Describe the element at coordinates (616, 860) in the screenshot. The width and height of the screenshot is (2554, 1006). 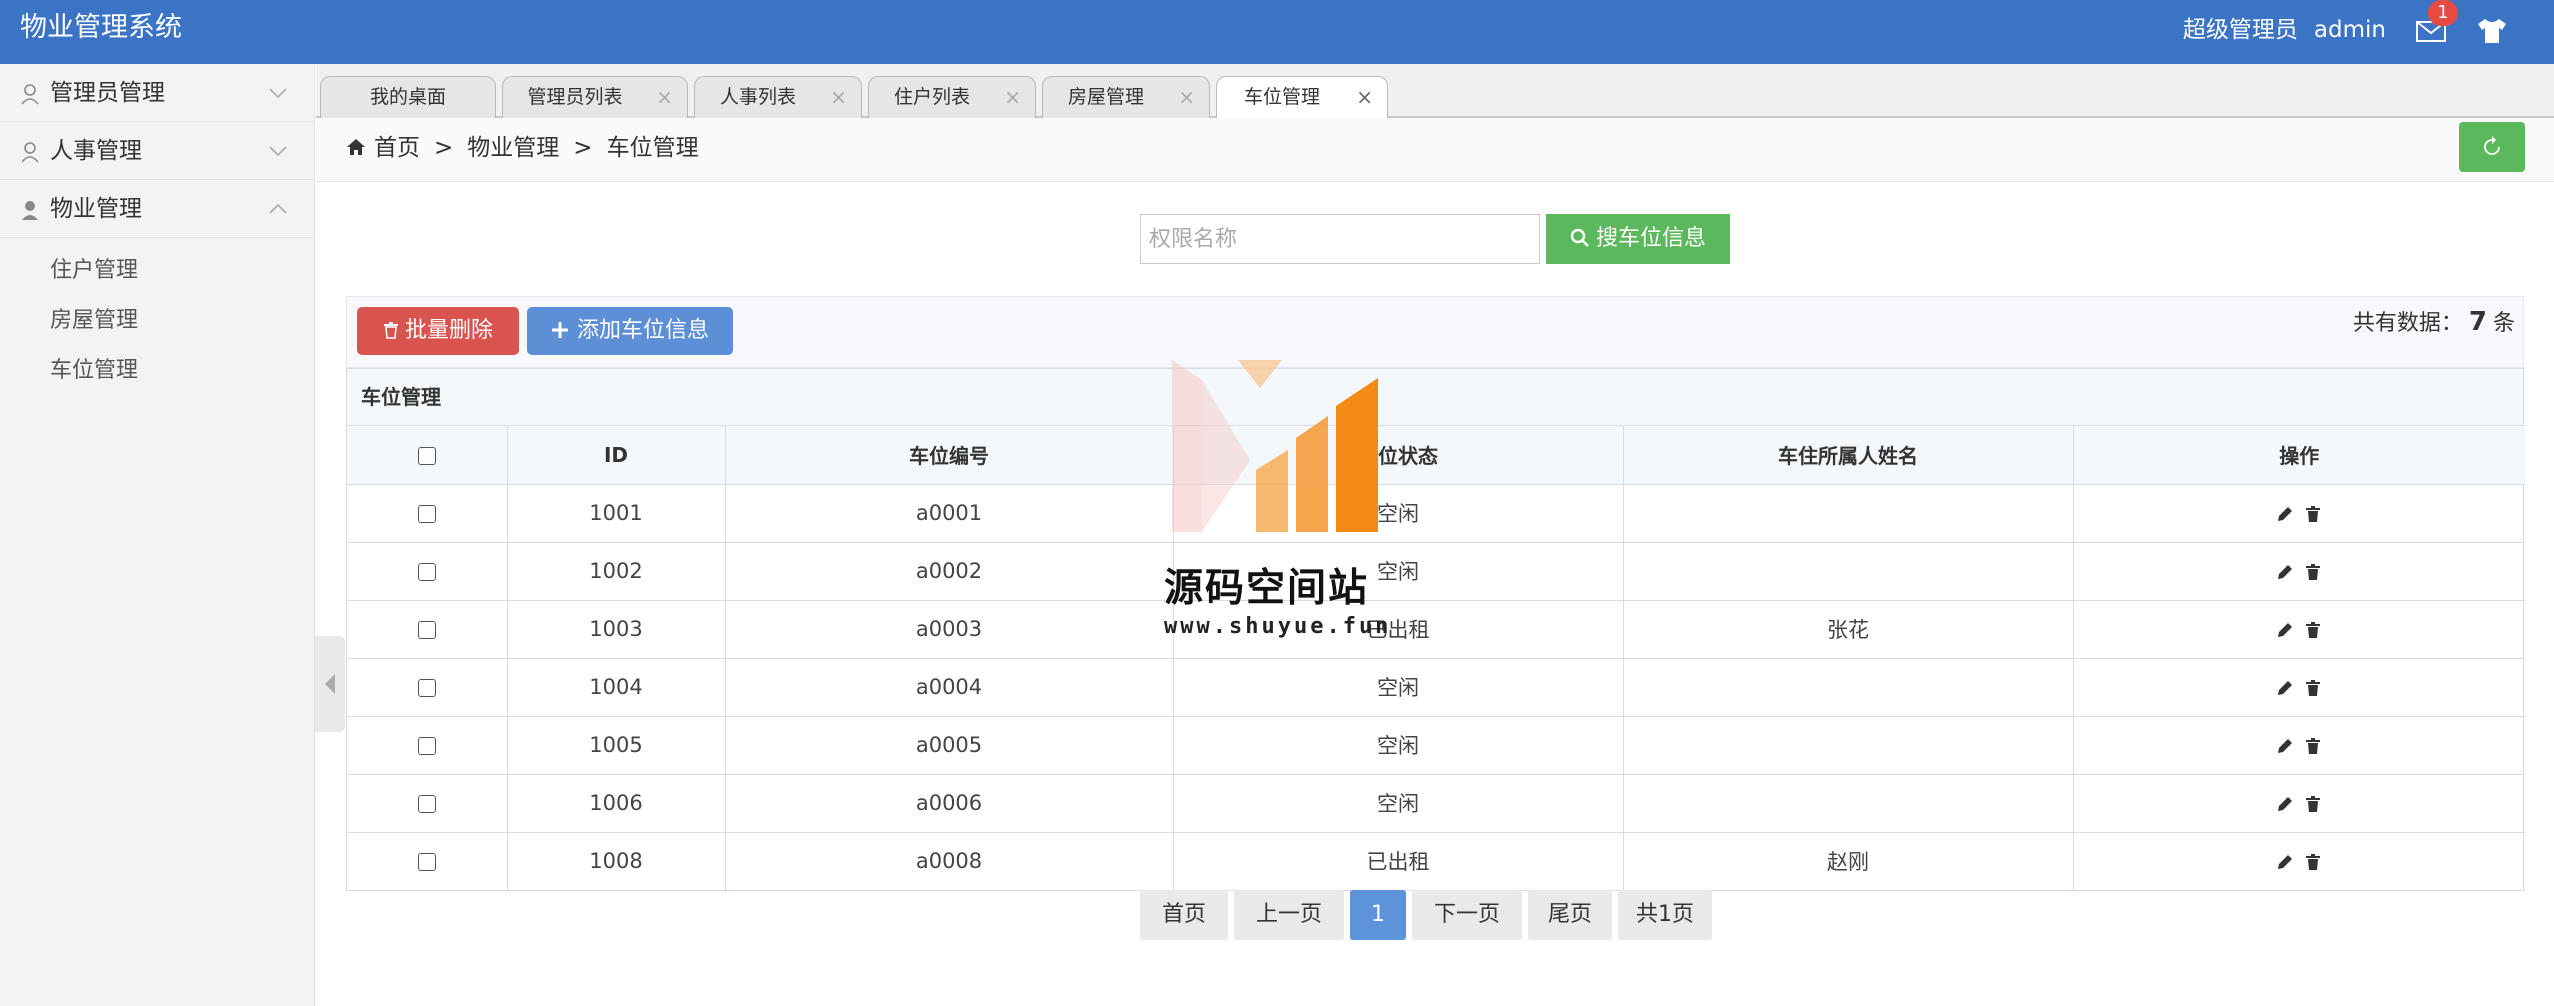
I see `cell-id: 1008` at that location.